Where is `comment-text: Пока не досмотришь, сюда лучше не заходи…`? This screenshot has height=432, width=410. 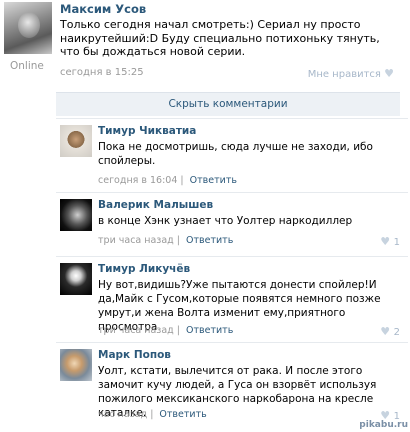
comment-text: Пока не досмотришь, сюда лучше не заходи… is located at coordinates (235, 154).